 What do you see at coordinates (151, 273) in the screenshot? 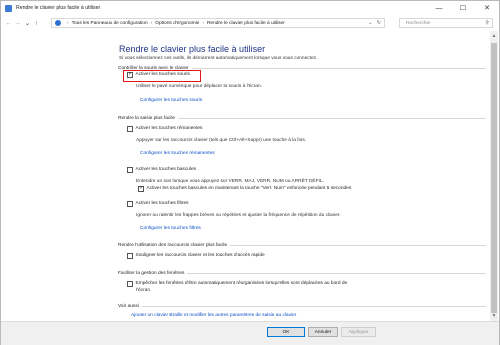
I see `section-windows-title: Faciliter la gestion des fenêtres` at bounding box center [151, 273].